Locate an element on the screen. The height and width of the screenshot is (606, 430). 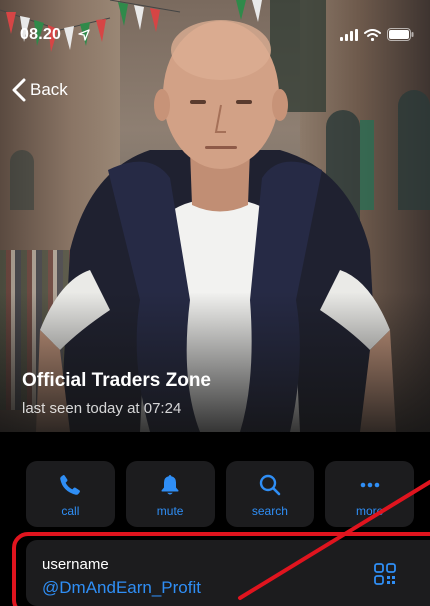
status-bar: 08.20 is located at coordinates (215, 26).